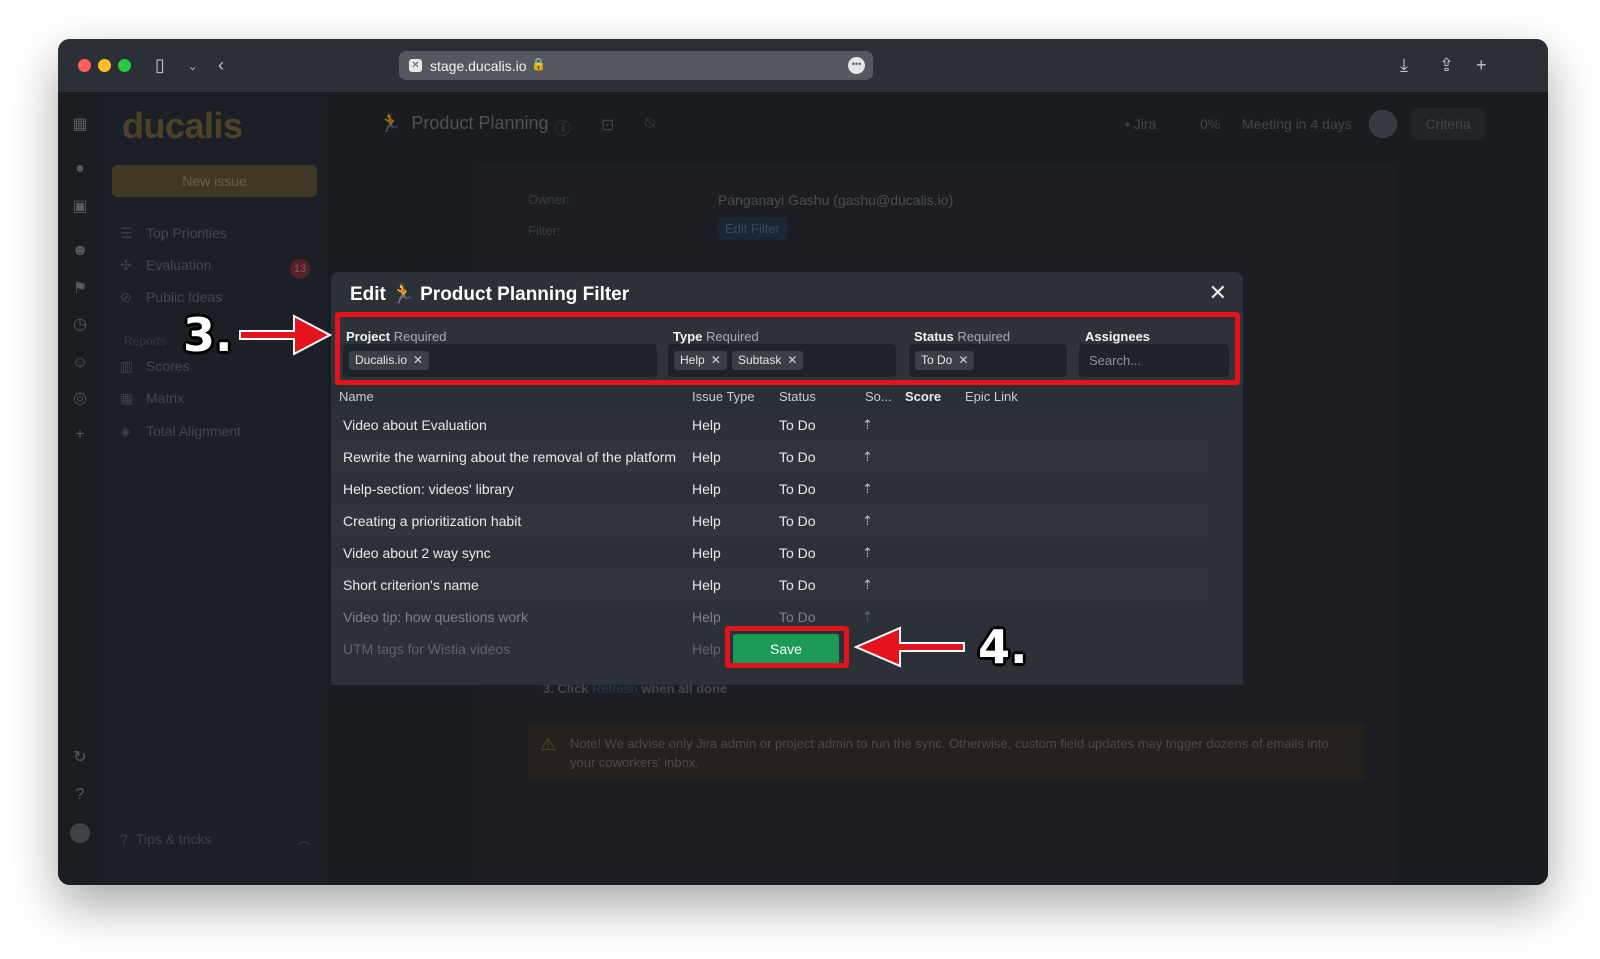 Image resolution: width=1600 pixels, height=959 pixels. I want to click on target-icon: ◎, so click(80, 399).